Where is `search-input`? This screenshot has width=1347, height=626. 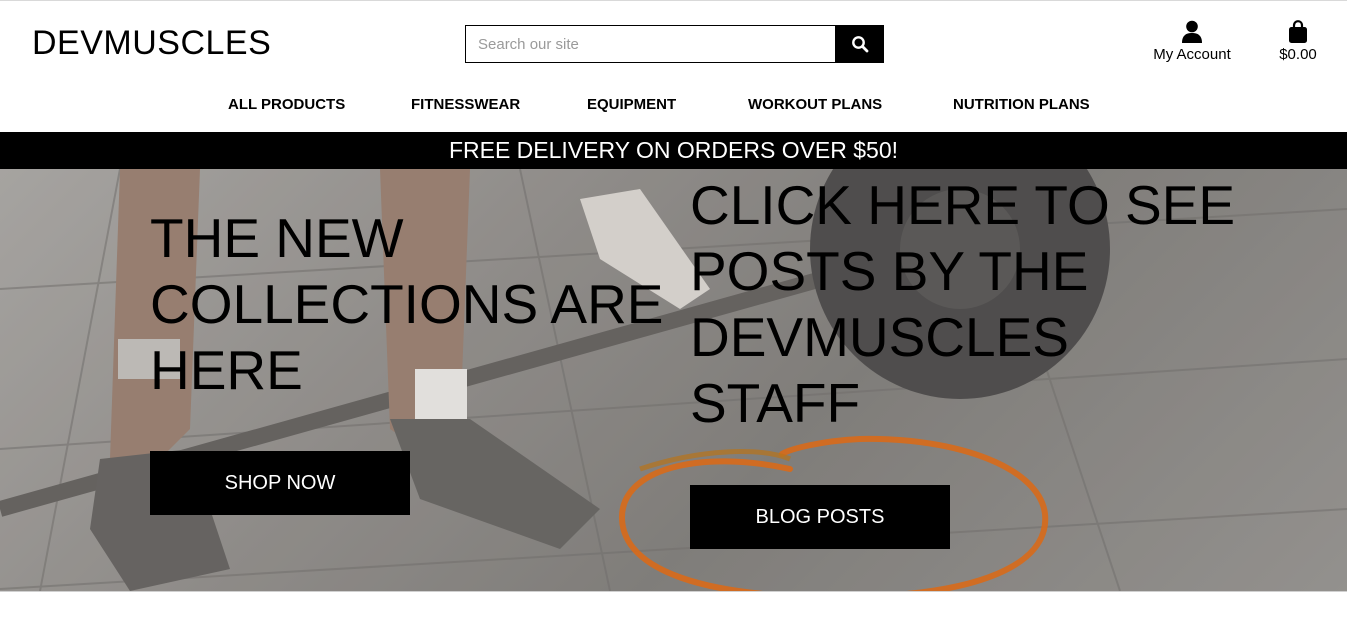
search-input is located at coordinates (650, 44).